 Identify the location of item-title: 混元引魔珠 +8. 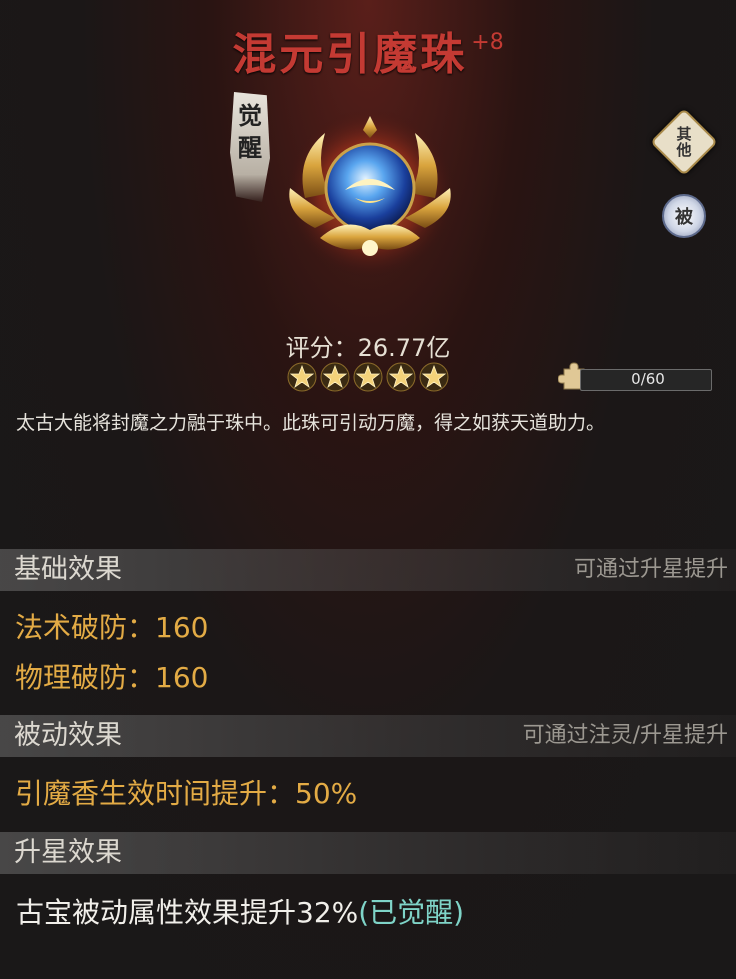
(368, 50).